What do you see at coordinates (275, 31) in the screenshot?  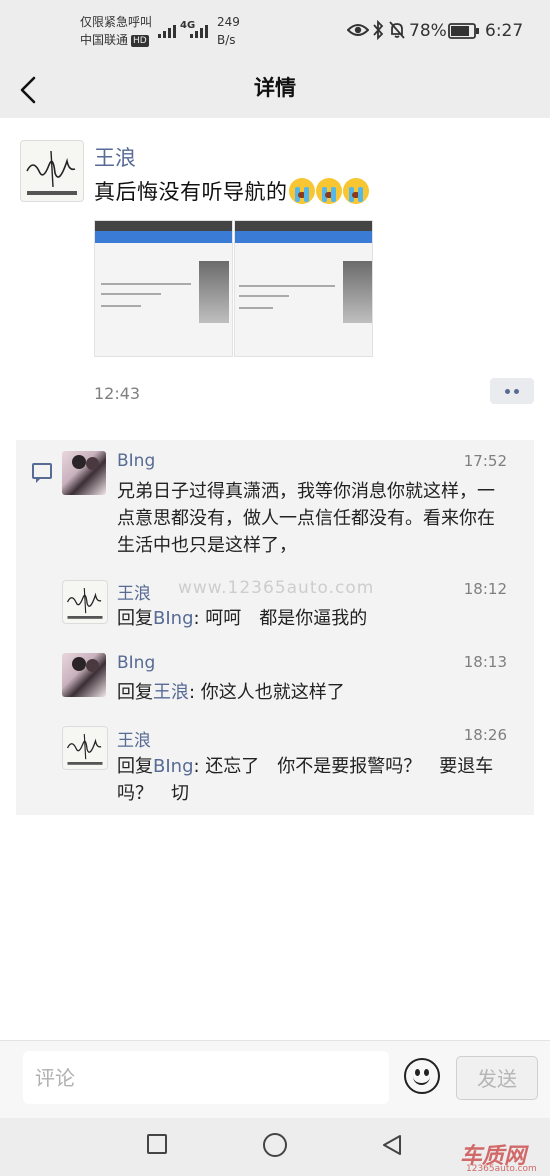 I see `status-bar: 仅限紧急呼叫 中国联通 HD 4G 249 B/s 78% 6:27` at bounding box center [275, 31].